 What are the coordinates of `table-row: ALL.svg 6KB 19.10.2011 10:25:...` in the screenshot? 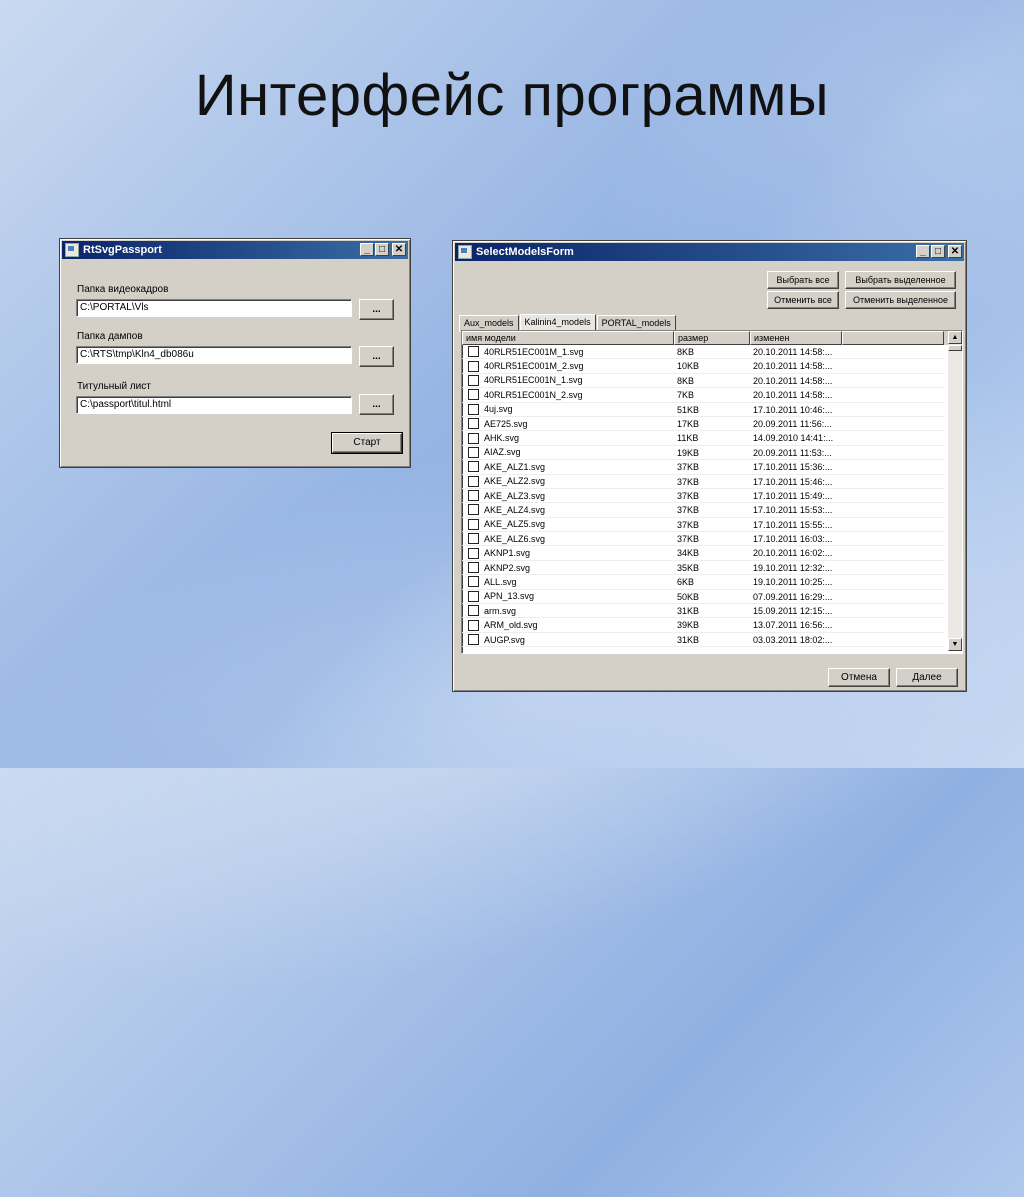 It's located at (712, 582).